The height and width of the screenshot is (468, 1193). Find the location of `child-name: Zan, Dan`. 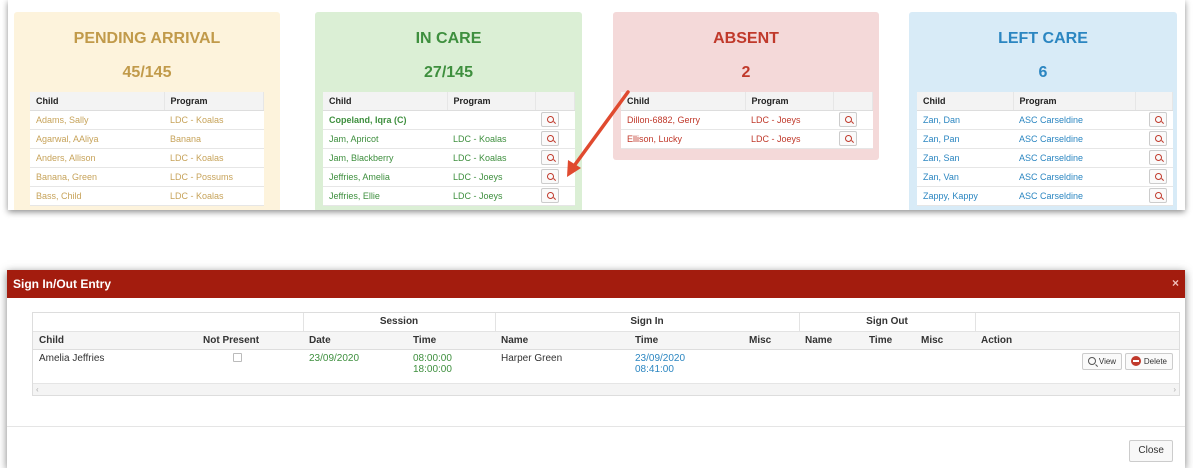

child-name: Zan, Dan is located at coordinates (965, 120).